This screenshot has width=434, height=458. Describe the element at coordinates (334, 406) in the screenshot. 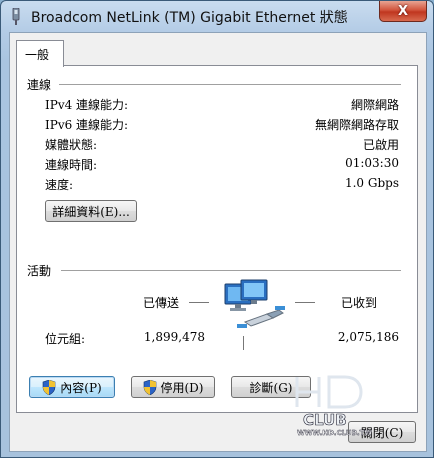

I see `hd-club-watermark-logo: CLUB WWW.HD.CLUB.TW` at that location.